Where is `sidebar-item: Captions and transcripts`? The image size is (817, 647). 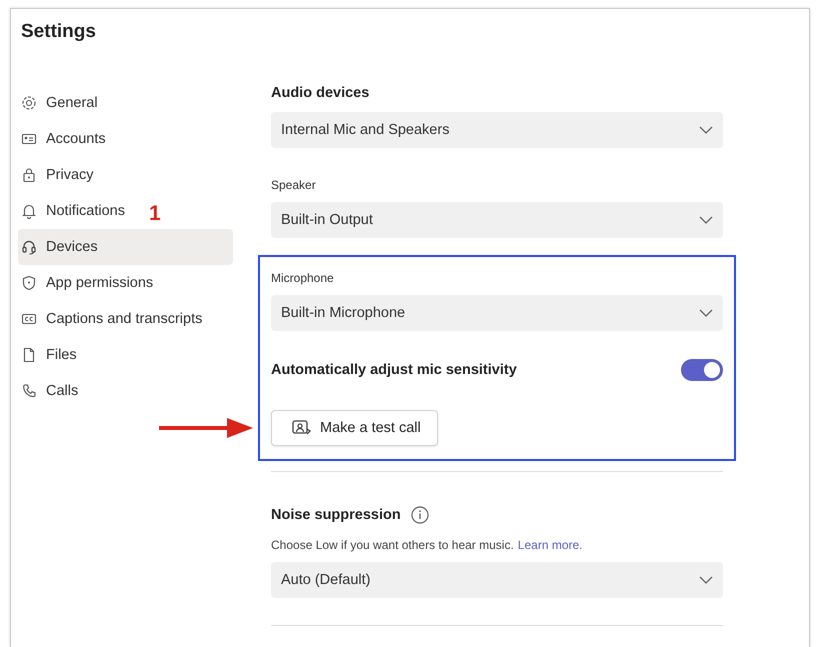
sidebar-item: Captions and transcripts is located at coordinates (112, 319).